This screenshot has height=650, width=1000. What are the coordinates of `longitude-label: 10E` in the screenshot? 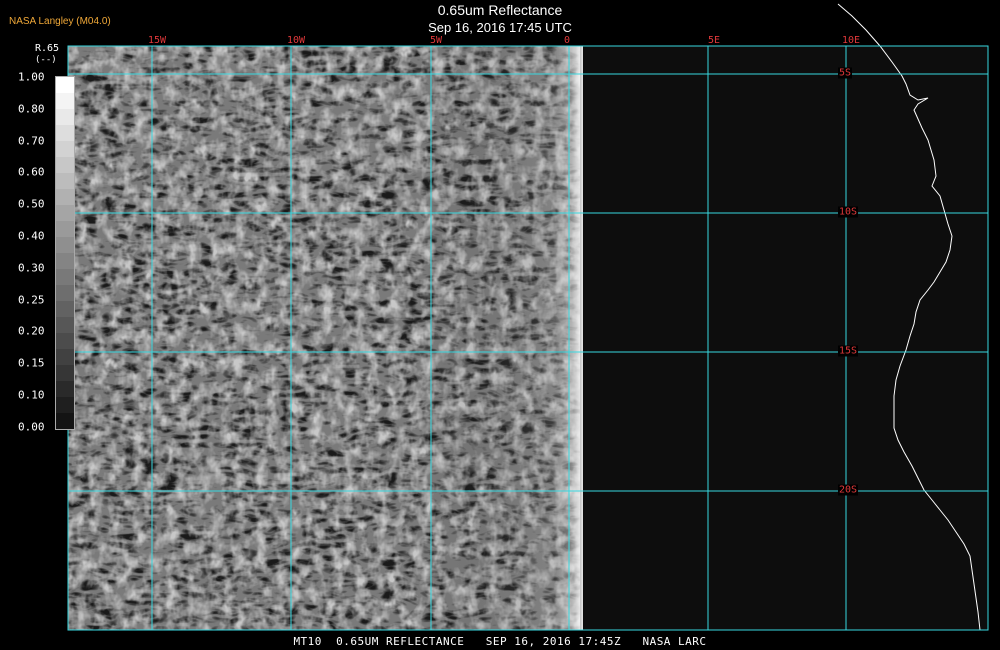 It's located at (851, 40).